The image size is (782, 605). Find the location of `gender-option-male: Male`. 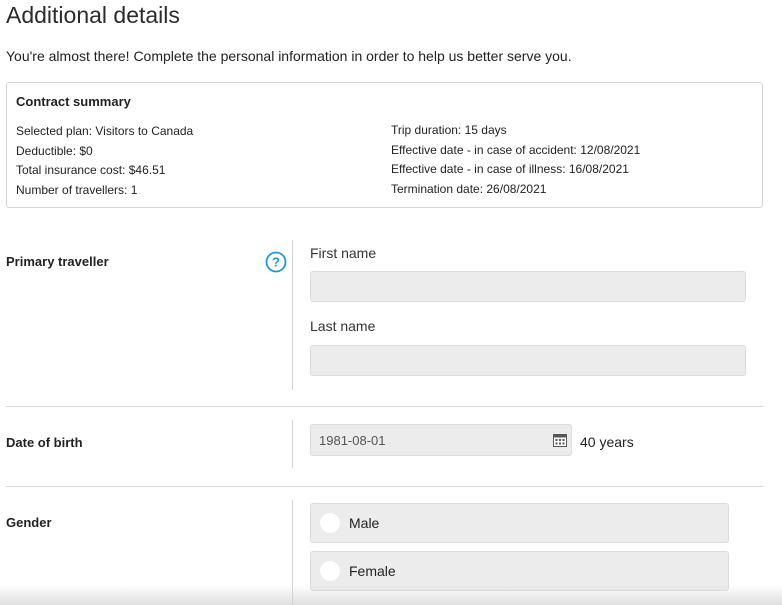

gender-option-male: Male is located at coordinates (519, 523).